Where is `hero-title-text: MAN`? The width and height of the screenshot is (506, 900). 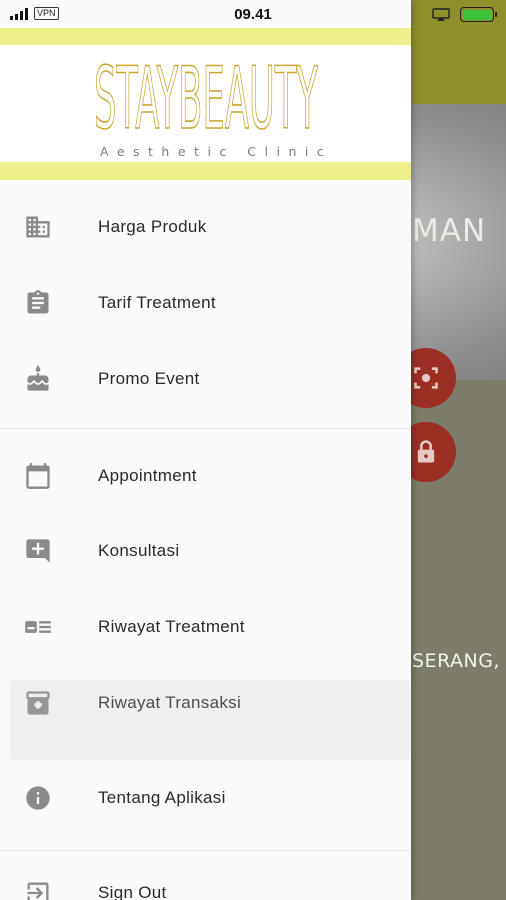 hero-title-text: MAN is located at coordinates (449, 231).